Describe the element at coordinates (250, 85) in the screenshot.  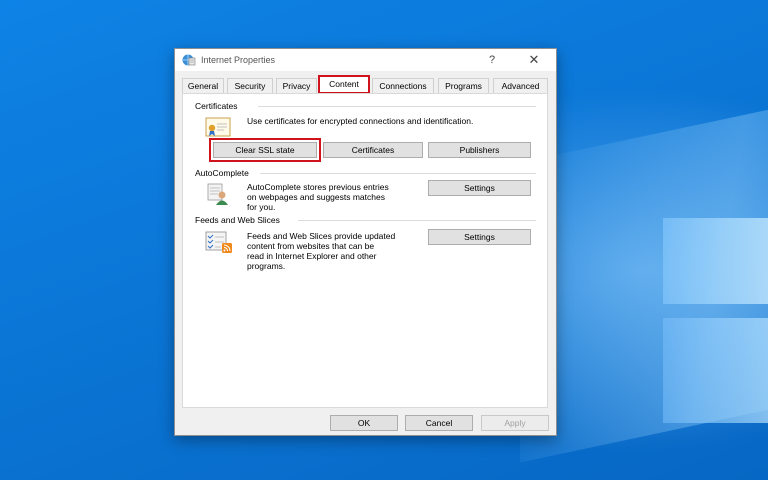
I see `tab-security: Security` at that location.